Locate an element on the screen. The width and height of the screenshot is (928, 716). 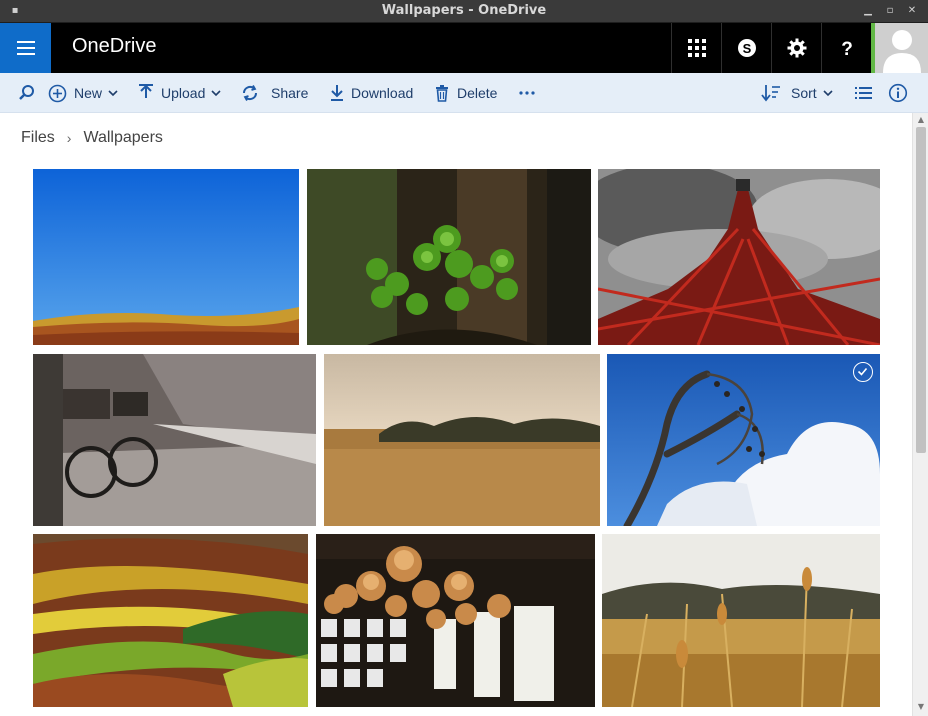
breadcrumb: Files › Wallpapers is located at coordinates (92, 138).